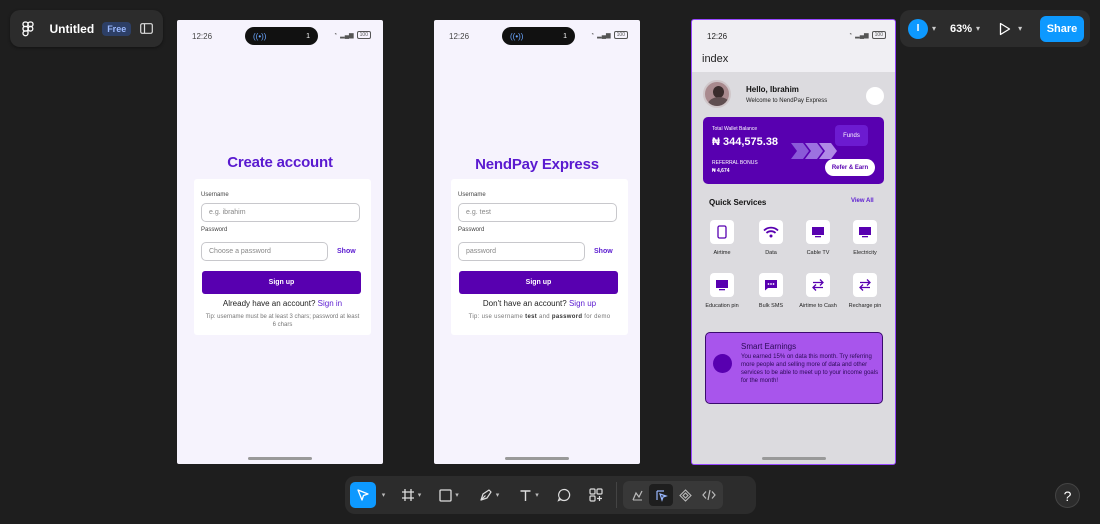 This screenshot has height=524, width=1100. Describe the element at coordinates (722, 253) in the screenshot. I see `service-label: Airtime` at that location.